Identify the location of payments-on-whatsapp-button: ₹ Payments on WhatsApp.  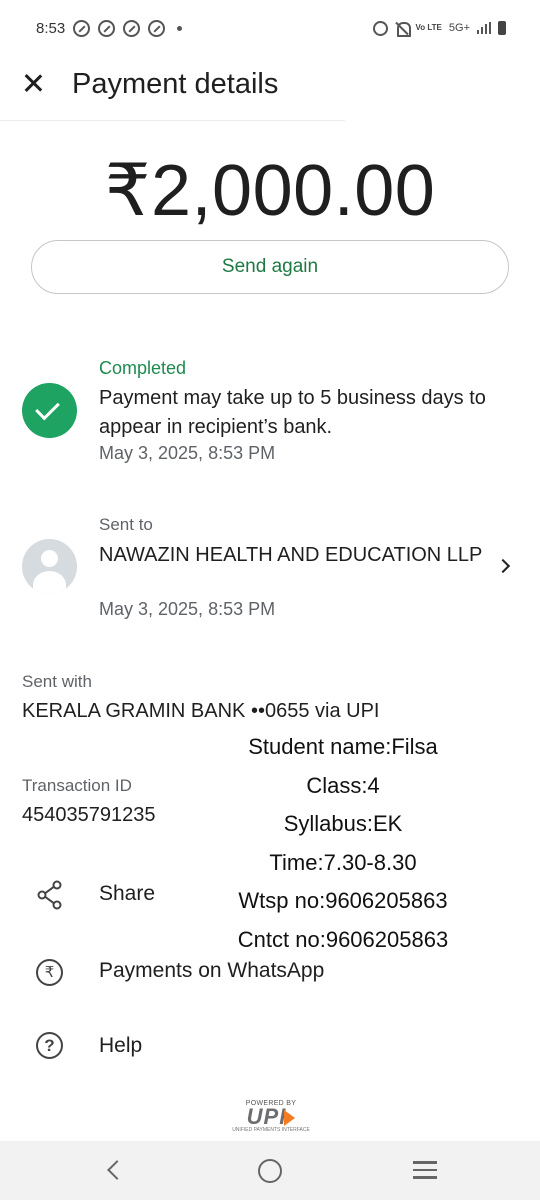
(180, 973).